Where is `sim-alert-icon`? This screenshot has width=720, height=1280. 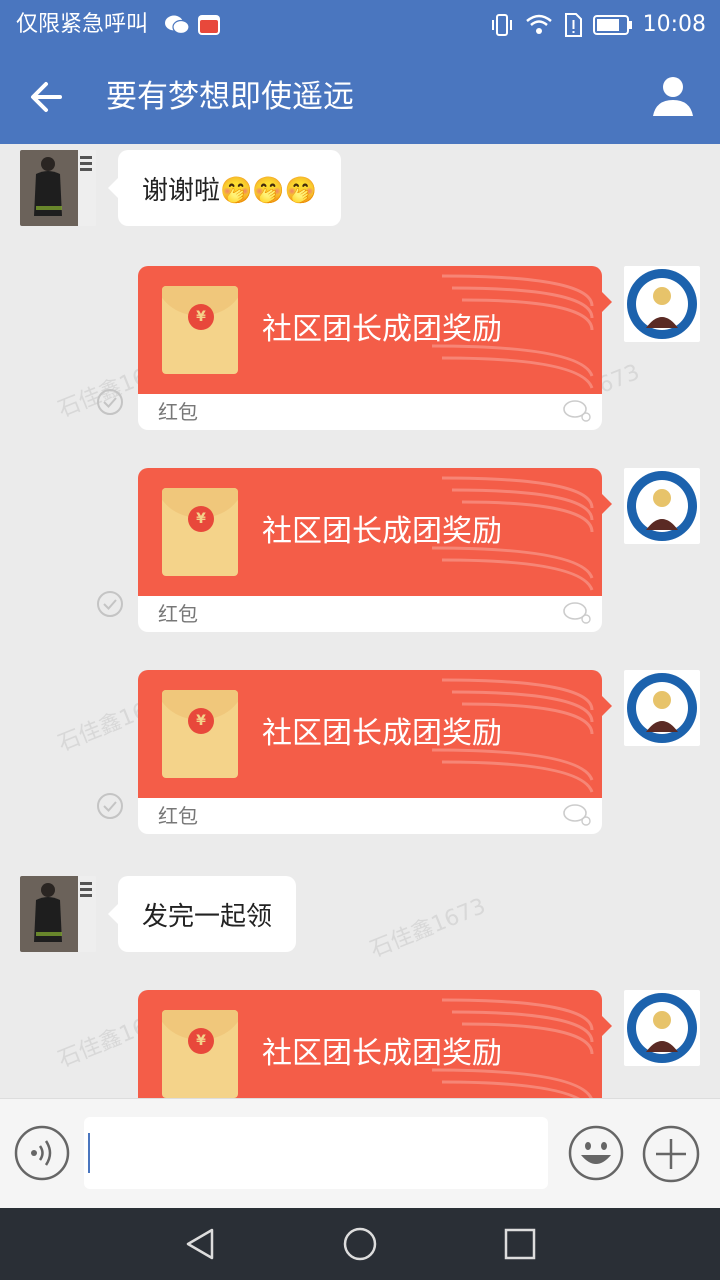
sim-alert-icon is located at coordinates (573, 25).